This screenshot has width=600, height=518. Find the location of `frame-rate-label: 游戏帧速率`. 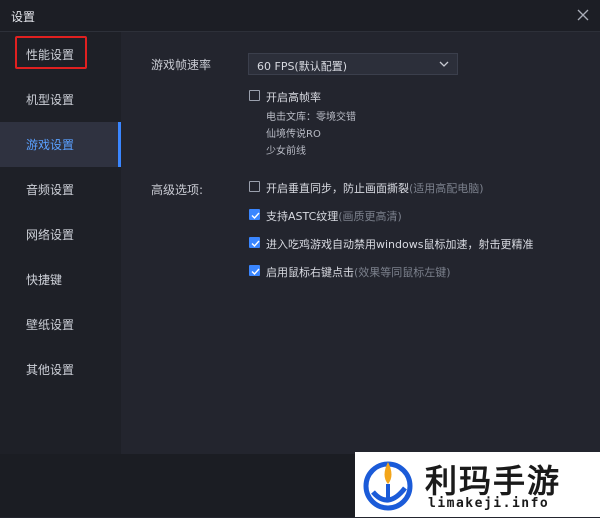

frame-rate-label: 游戏帧速率 is located at coordinates (181, 65).